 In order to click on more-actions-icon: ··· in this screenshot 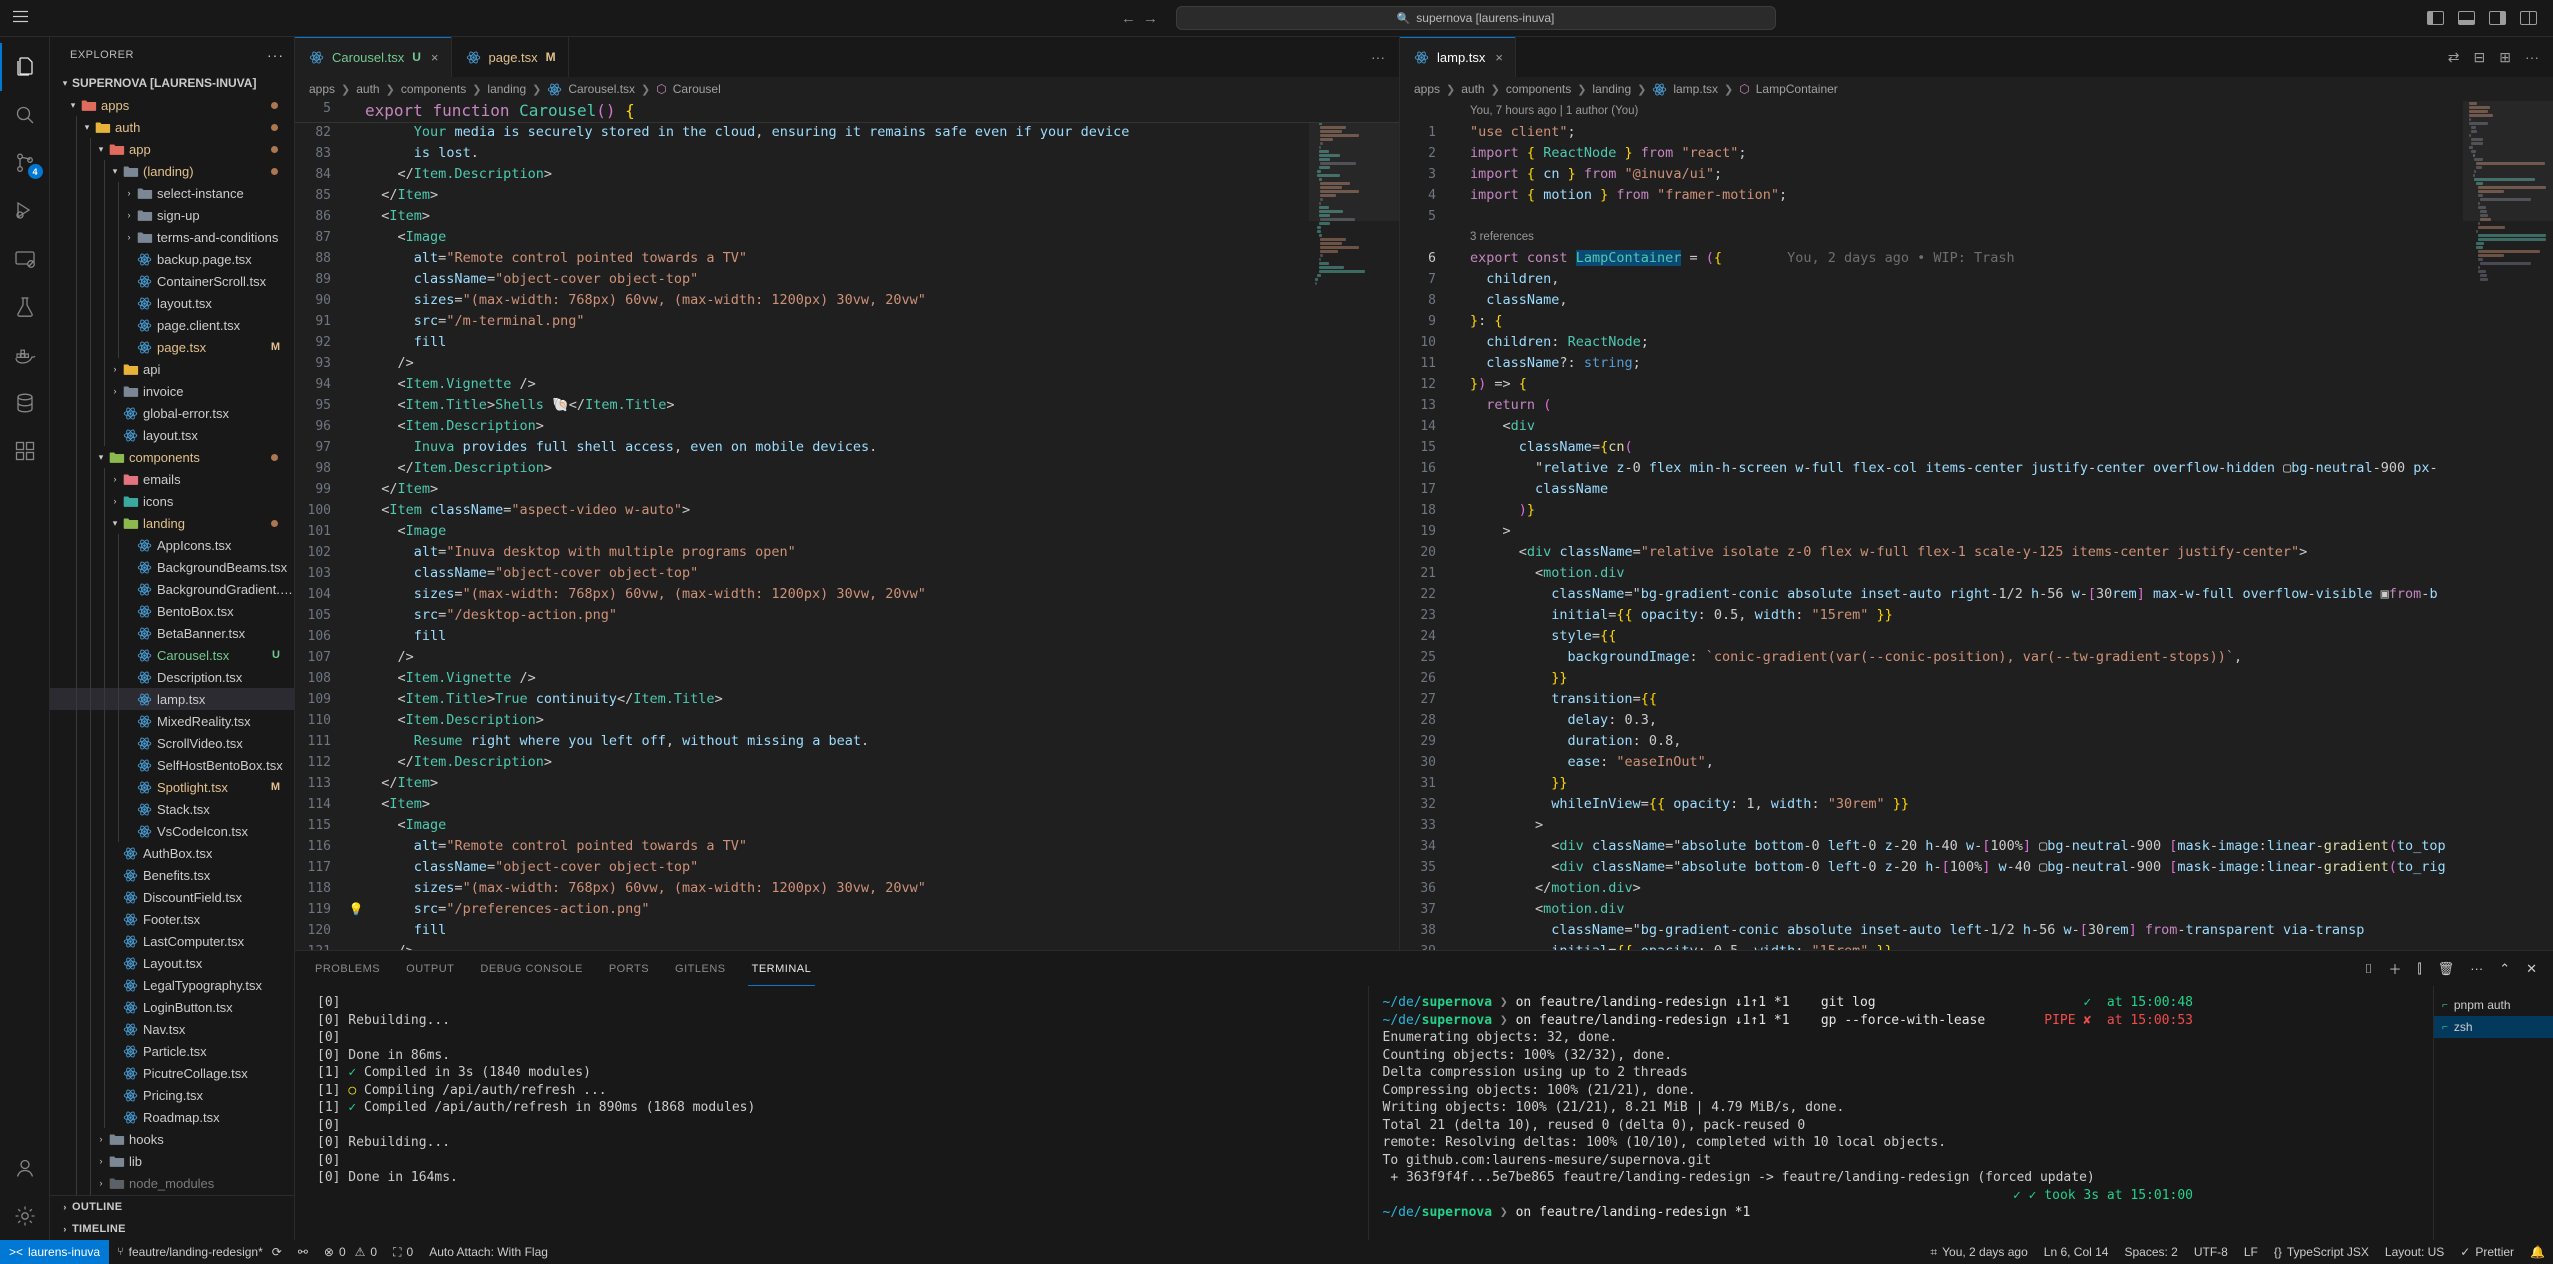, I will do `click(2476, 968)`.